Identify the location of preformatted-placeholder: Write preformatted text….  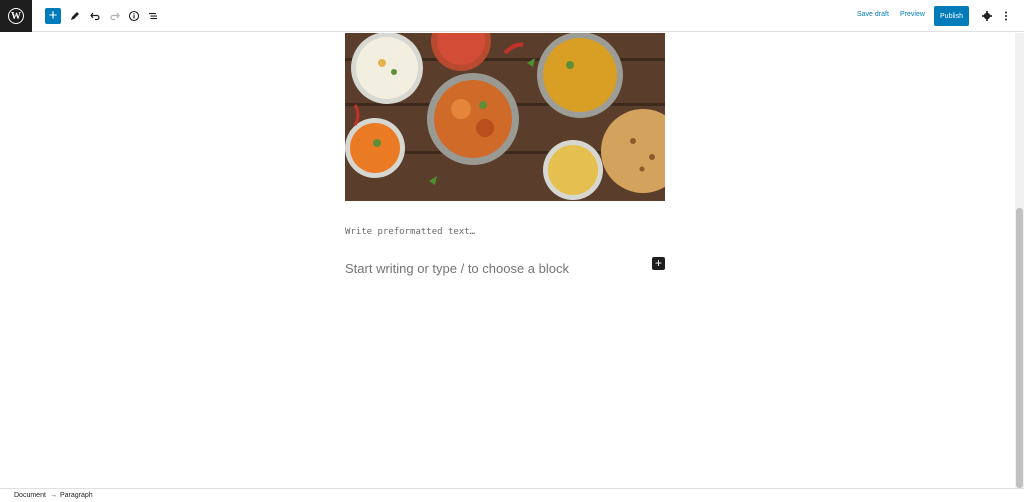
(410, 232).